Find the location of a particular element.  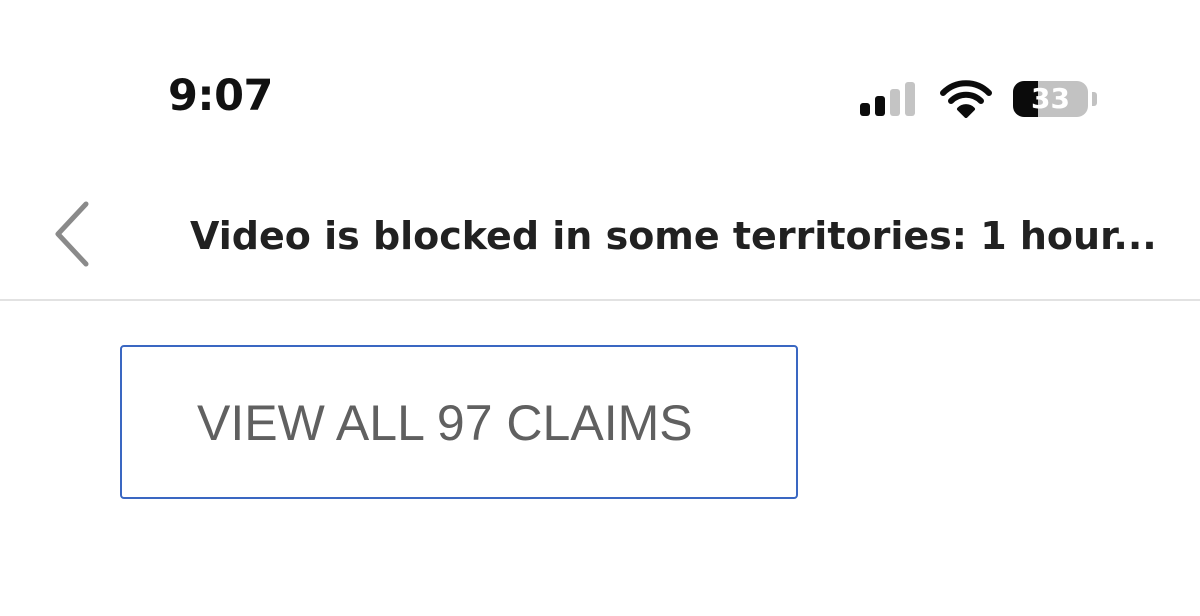

battery-icon: 33 is located at coordinates (1055, 99).